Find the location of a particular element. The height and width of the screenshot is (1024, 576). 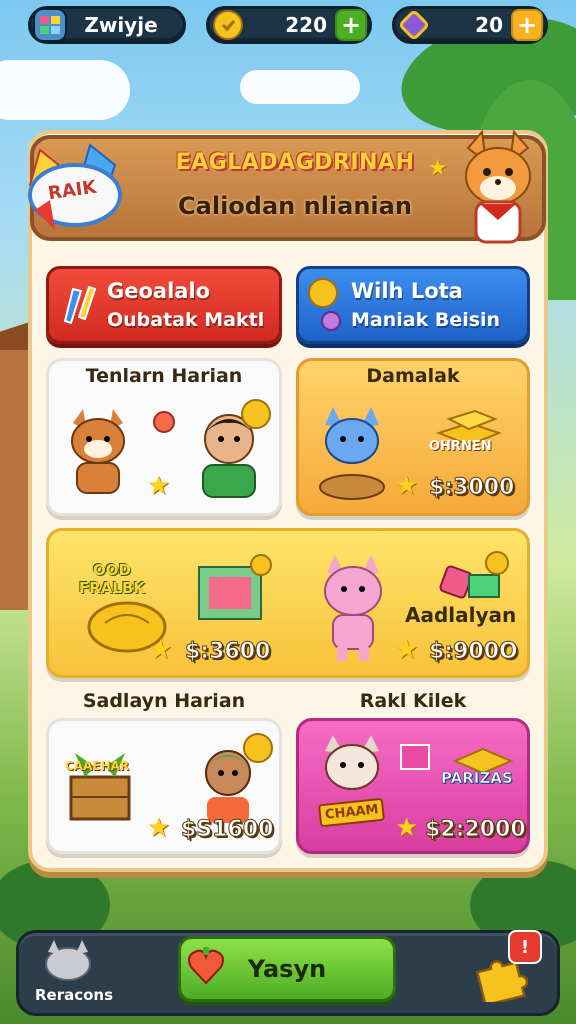

red-button-line2: Oubatak Maktl is located at coordinates (186, 320).